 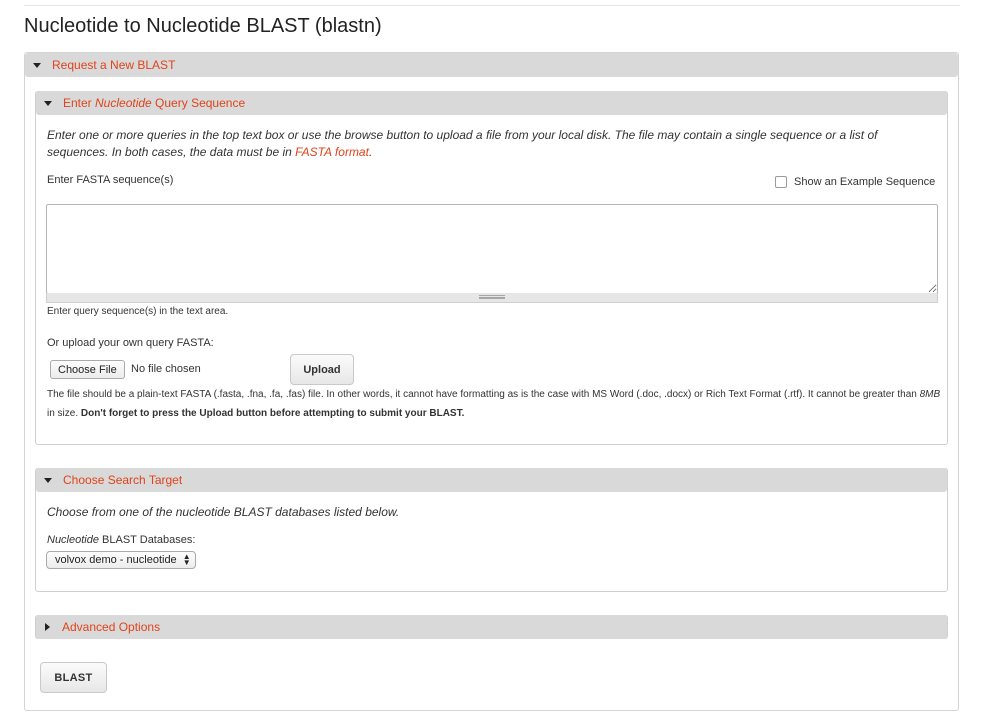 What do you see at coordinates (491, 65) in the screenshot?
I see `request-panel-header: Request a New BLAST` at bounding box center [491, 65].